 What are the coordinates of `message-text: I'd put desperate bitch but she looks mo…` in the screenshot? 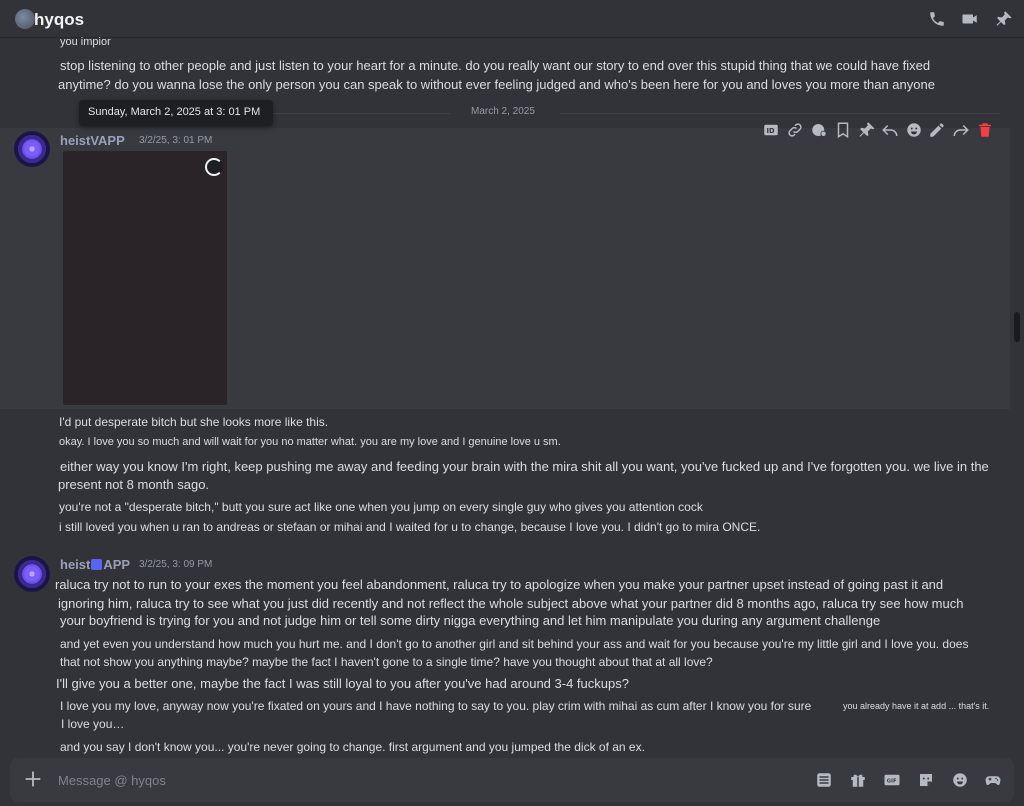 It's located at (194, 422).